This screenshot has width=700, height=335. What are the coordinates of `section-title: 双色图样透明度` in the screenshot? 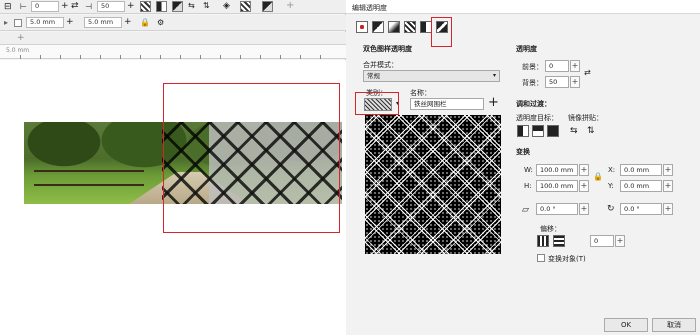 It's located at (387, 49).